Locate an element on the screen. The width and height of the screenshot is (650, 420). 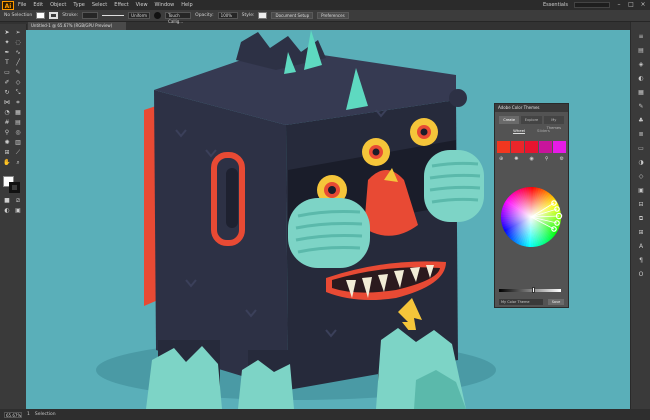
document-tab: Untitled-1 @ 65.67% (RGB/GPU Preview) is located at coordinates (77, 26).